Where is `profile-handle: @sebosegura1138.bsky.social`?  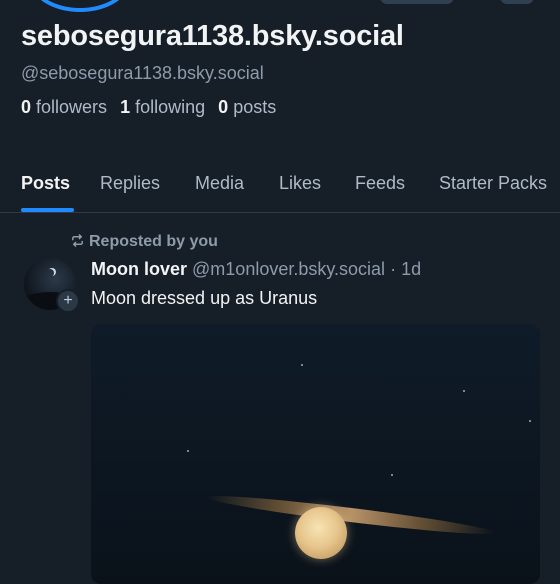
profile-handle: @sebosegura1138.bsky.social is located at coordinates (142, 73).